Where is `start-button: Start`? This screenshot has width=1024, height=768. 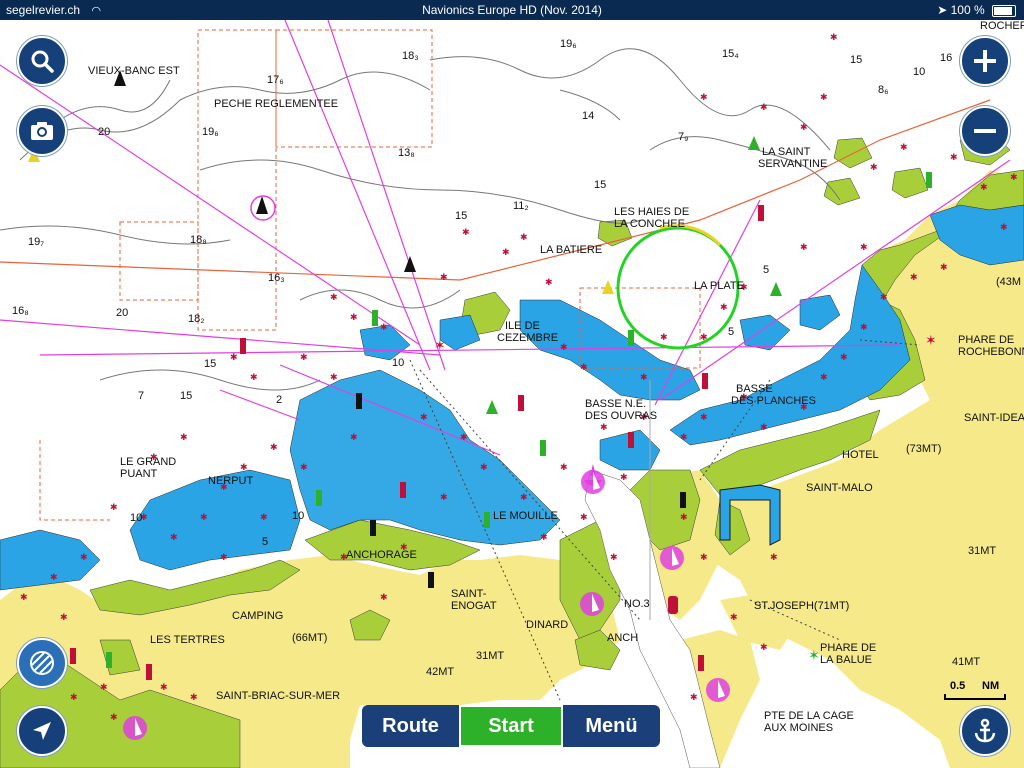 start-button: Start is located at coordinates (511, 726).